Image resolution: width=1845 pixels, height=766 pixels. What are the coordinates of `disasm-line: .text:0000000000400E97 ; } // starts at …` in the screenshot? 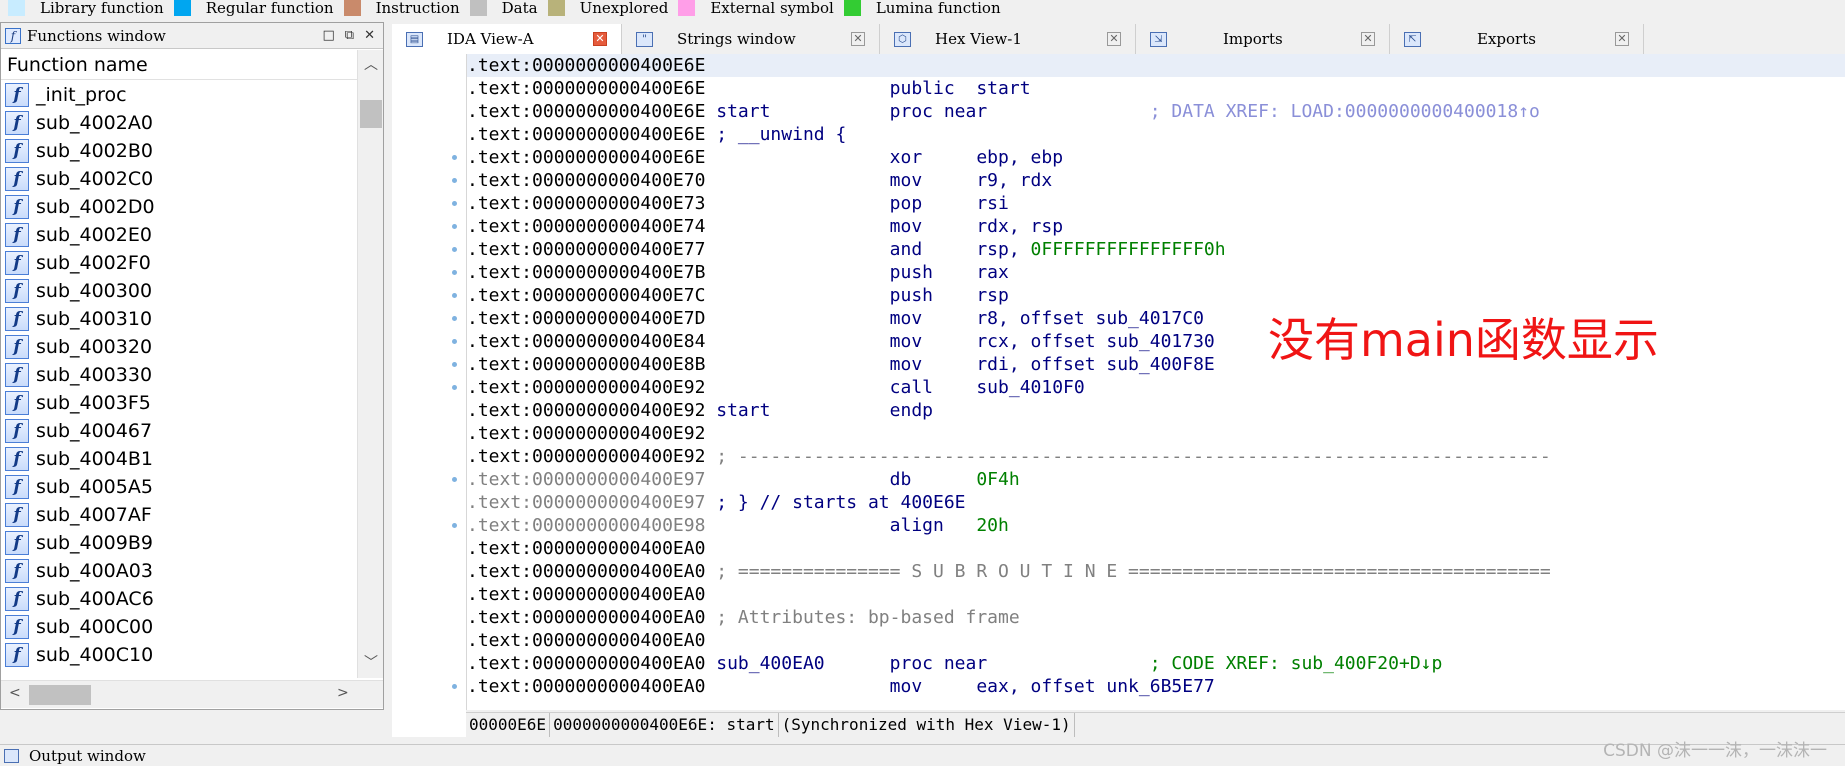 It's located at (1156, 502).